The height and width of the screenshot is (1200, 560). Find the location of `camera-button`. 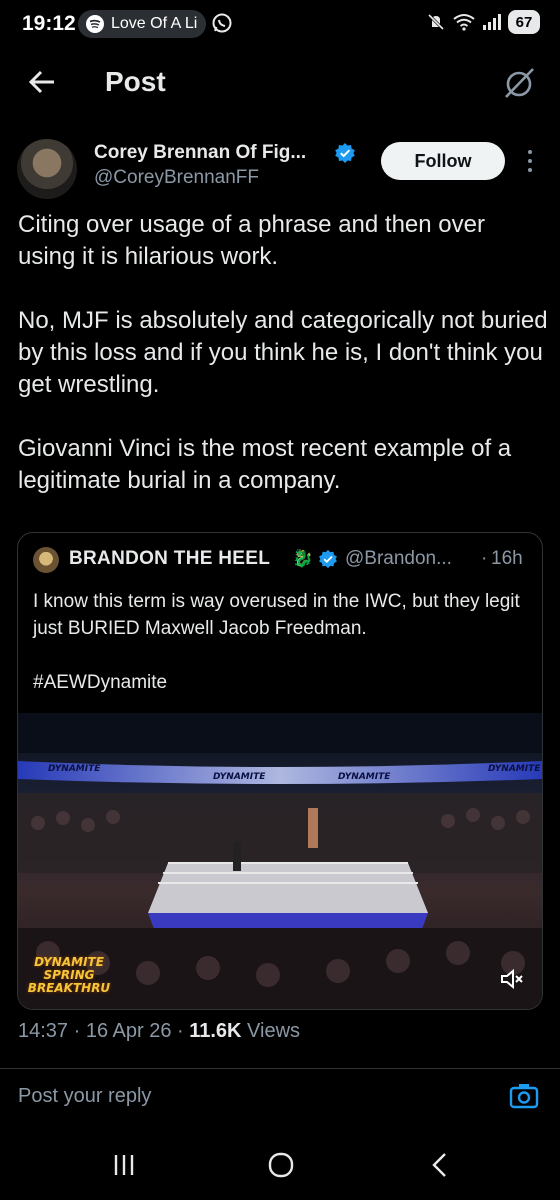

camera-button is located at coordinates (524, 1096).